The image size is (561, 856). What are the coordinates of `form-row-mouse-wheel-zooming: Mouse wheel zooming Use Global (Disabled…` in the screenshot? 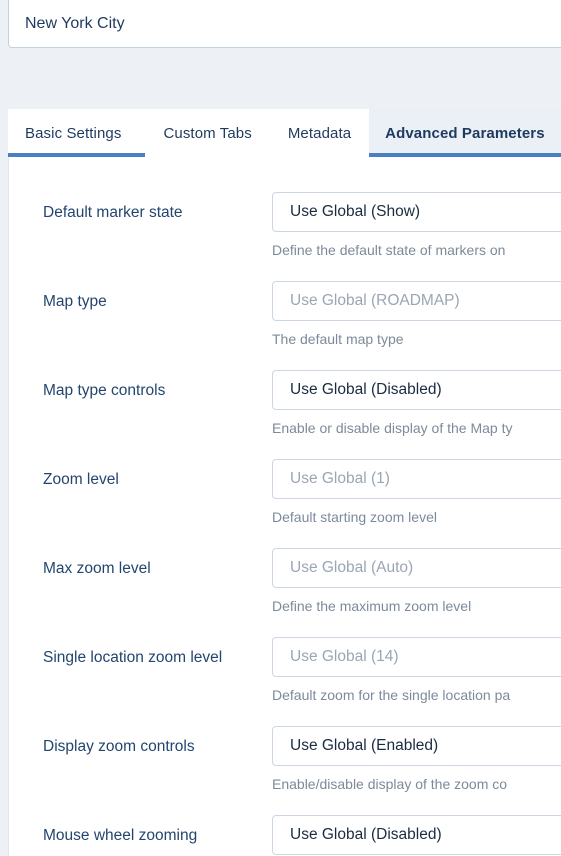 It's located at (285, 835).